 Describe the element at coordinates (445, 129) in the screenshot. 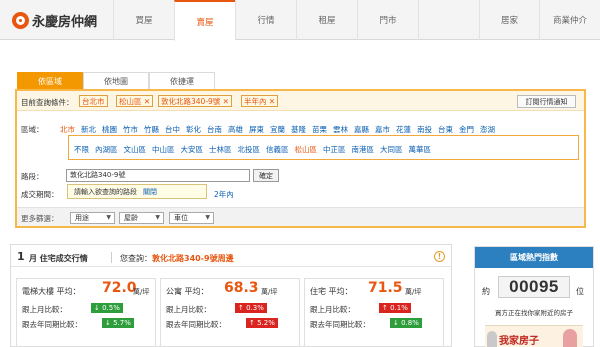

I see `city-link: 台東` at that location.